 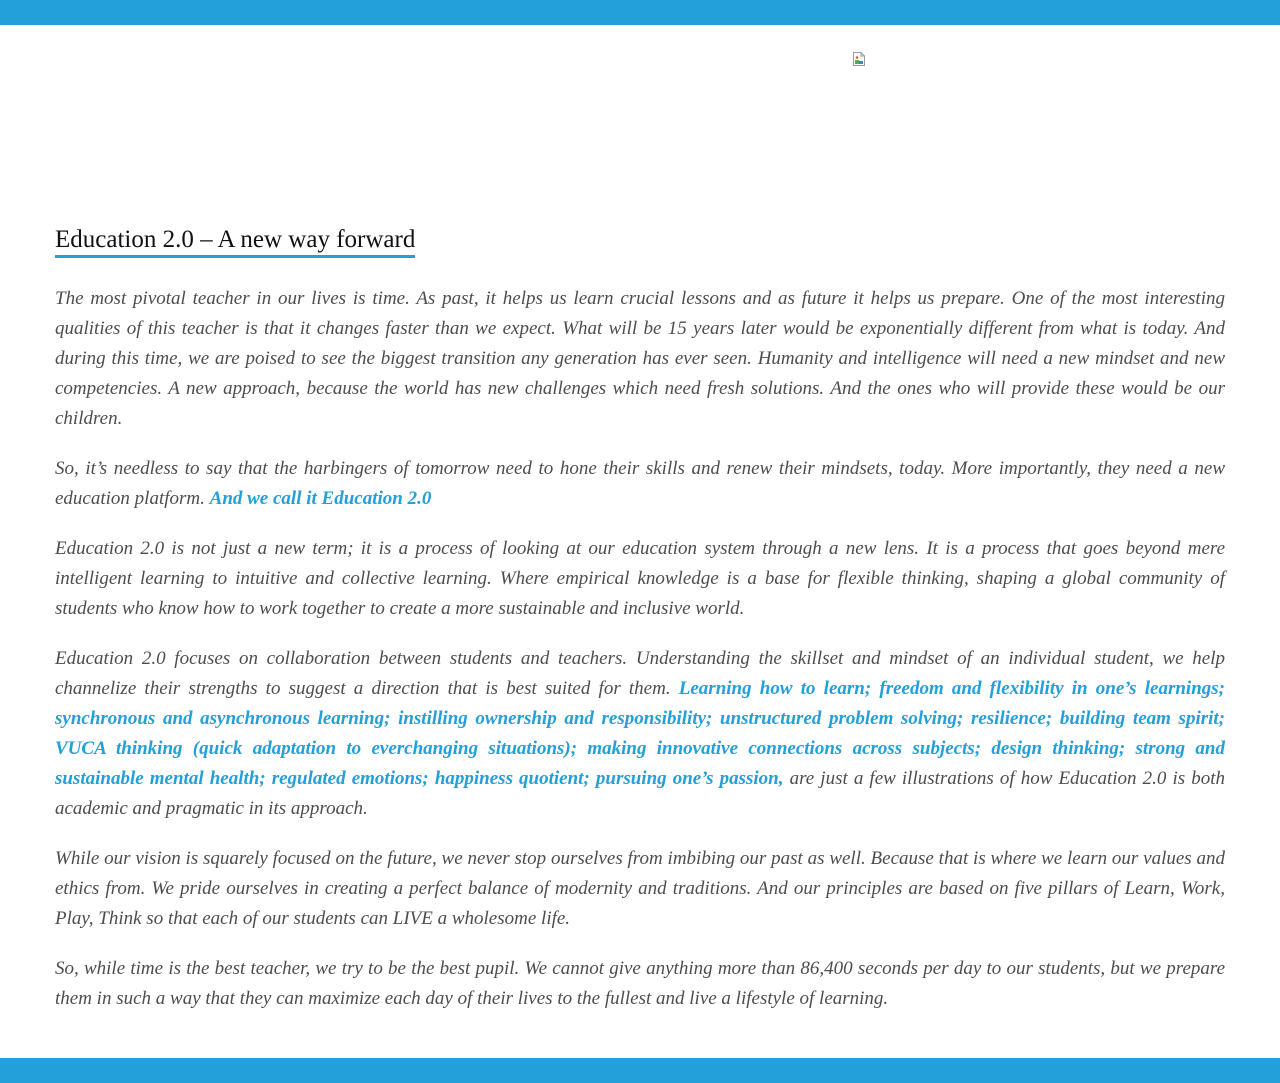 I want to click on top-accent-bar, so click(x=640, y=12).